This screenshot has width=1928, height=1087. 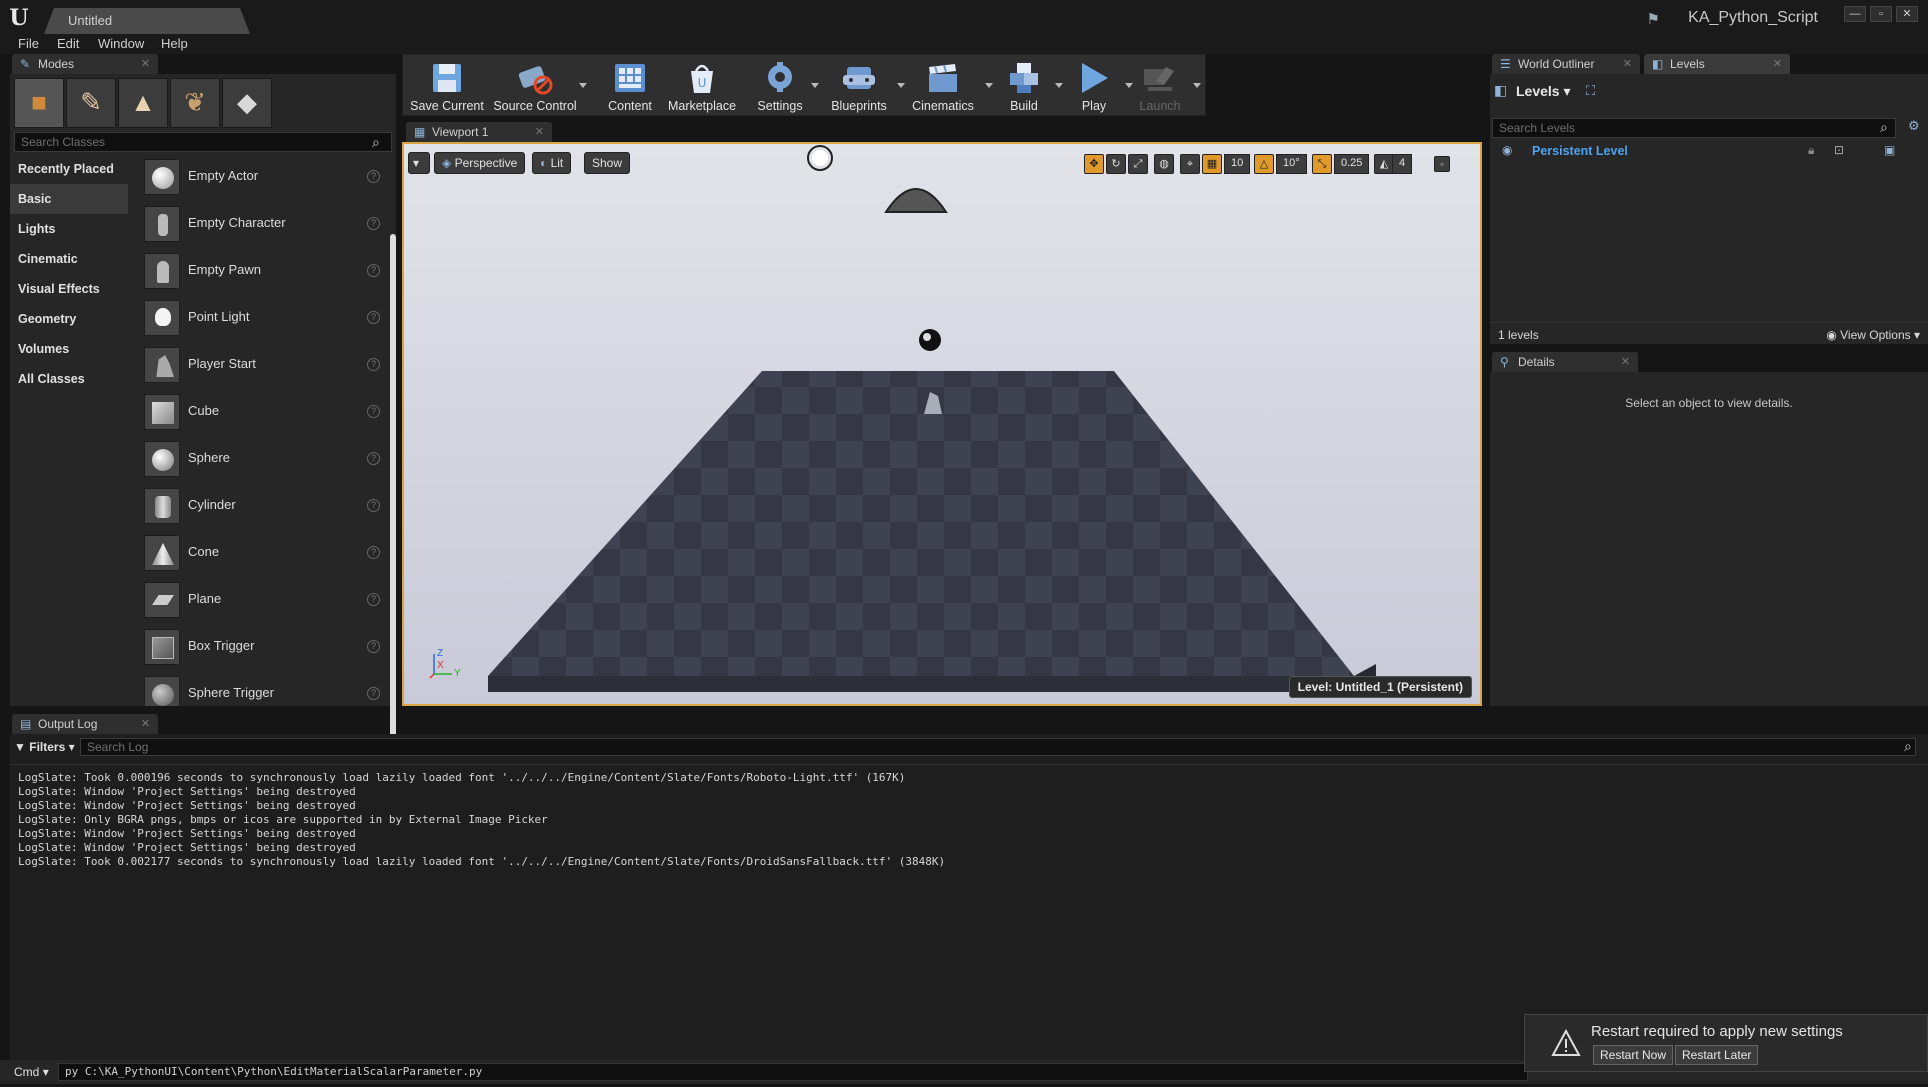 What do you see at coordinates (121, 43) in the screenshot?
I see `menu-window: Window` at bounding box center [121, 43].